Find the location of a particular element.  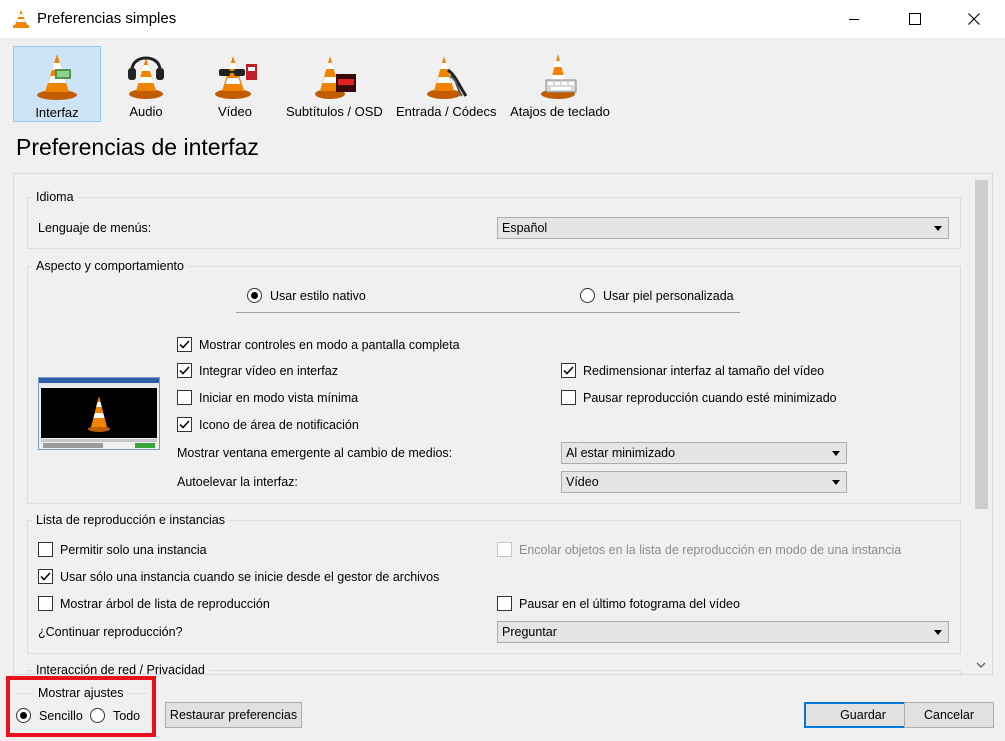

native-style-radio is located at coordinates (254, 295).